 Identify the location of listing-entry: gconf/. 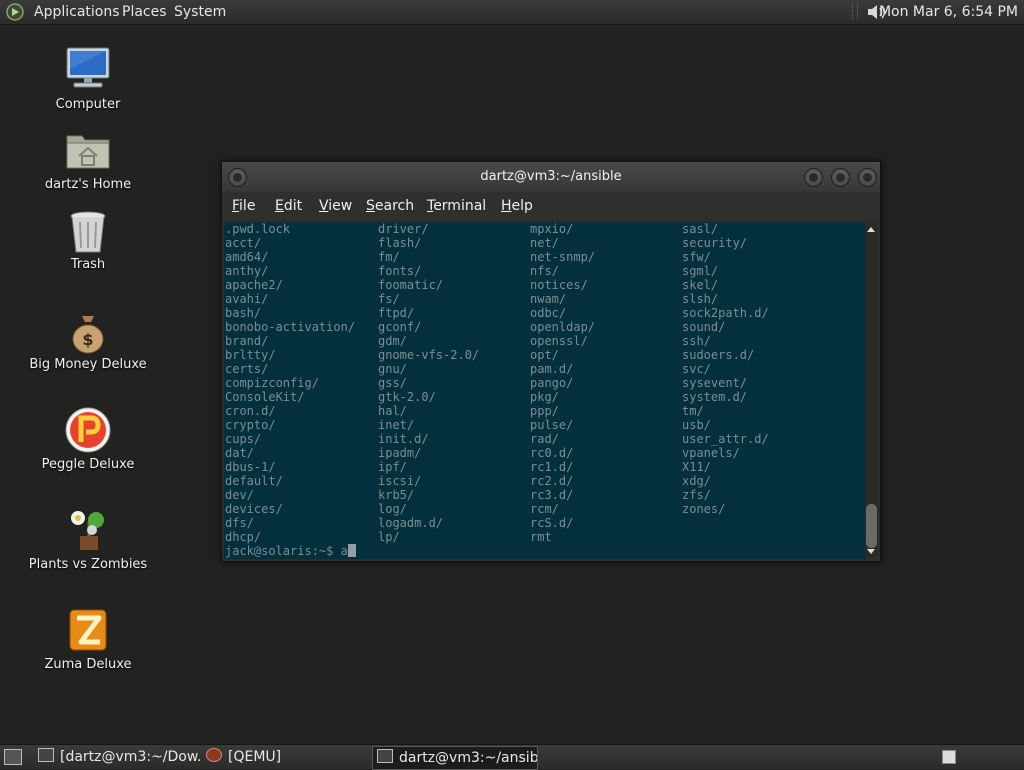
(400, 327).